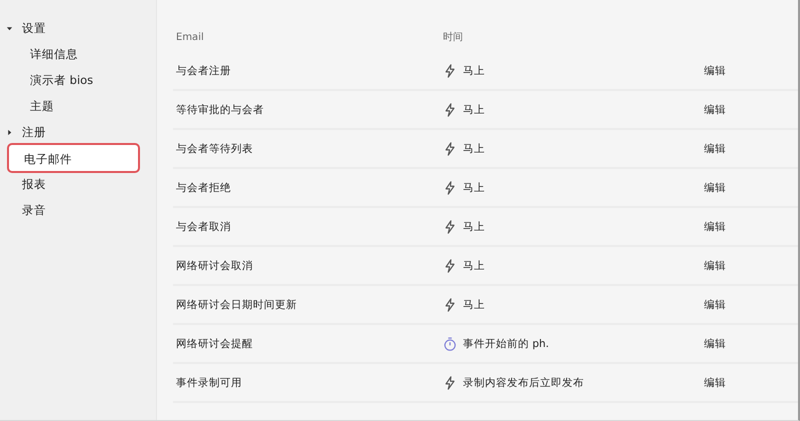 The image size is (800, 421). I want to click on table-cell-text: 网络研讨会日期时间更新, so click(236, 305).